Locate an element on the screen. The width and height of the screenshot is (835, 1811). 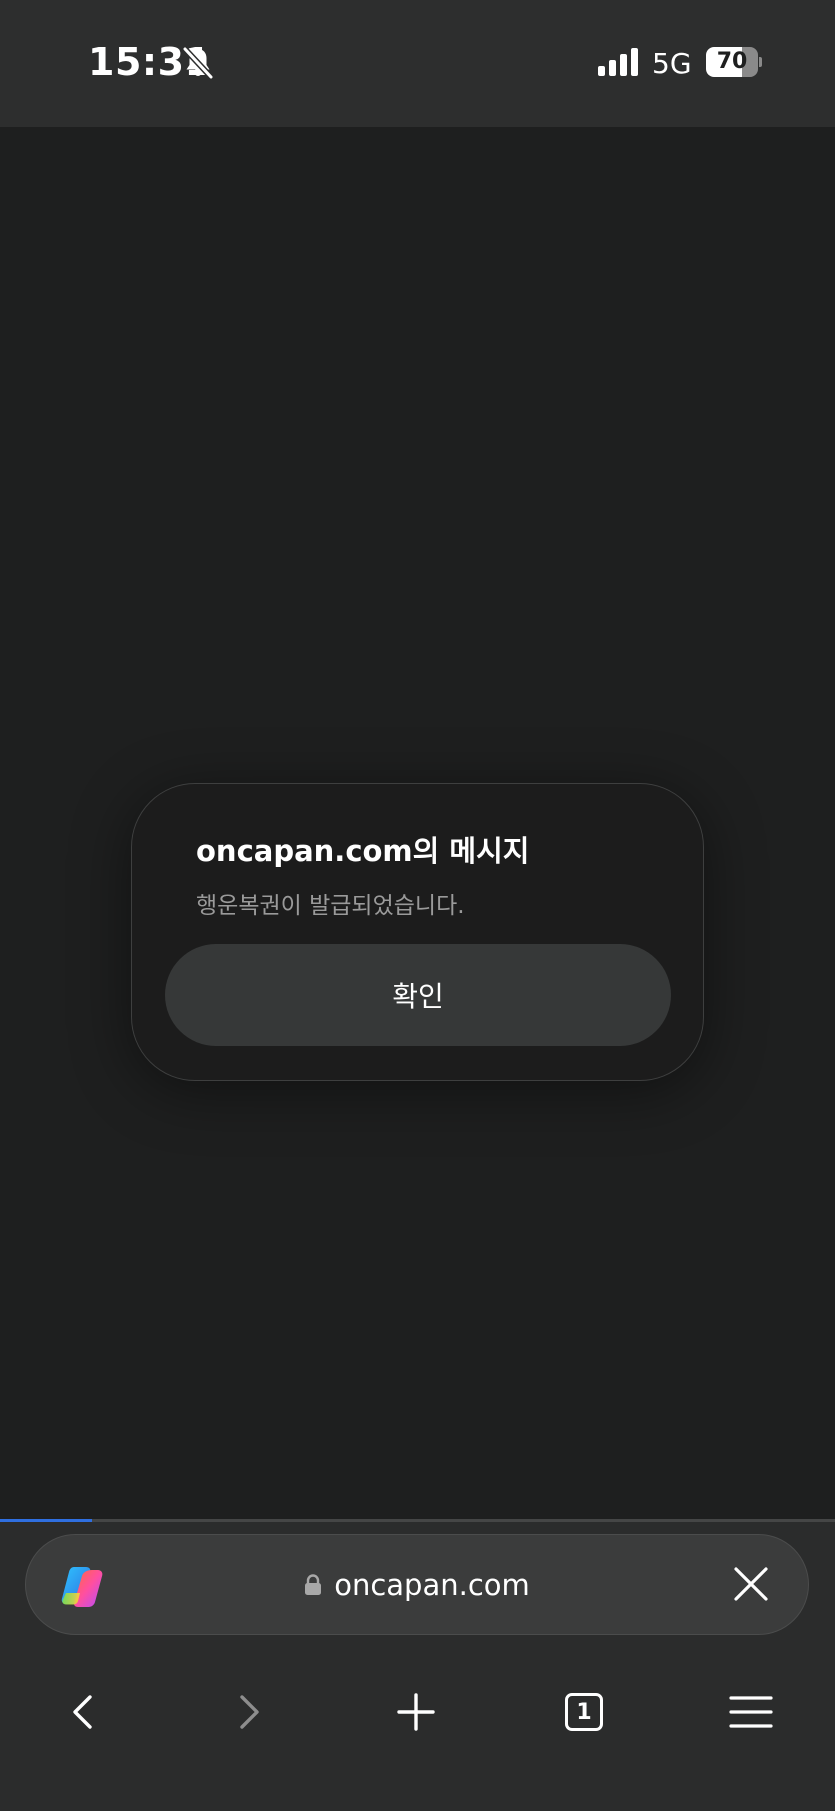
battery-icon: 70 is located at coordinates (734, 62).